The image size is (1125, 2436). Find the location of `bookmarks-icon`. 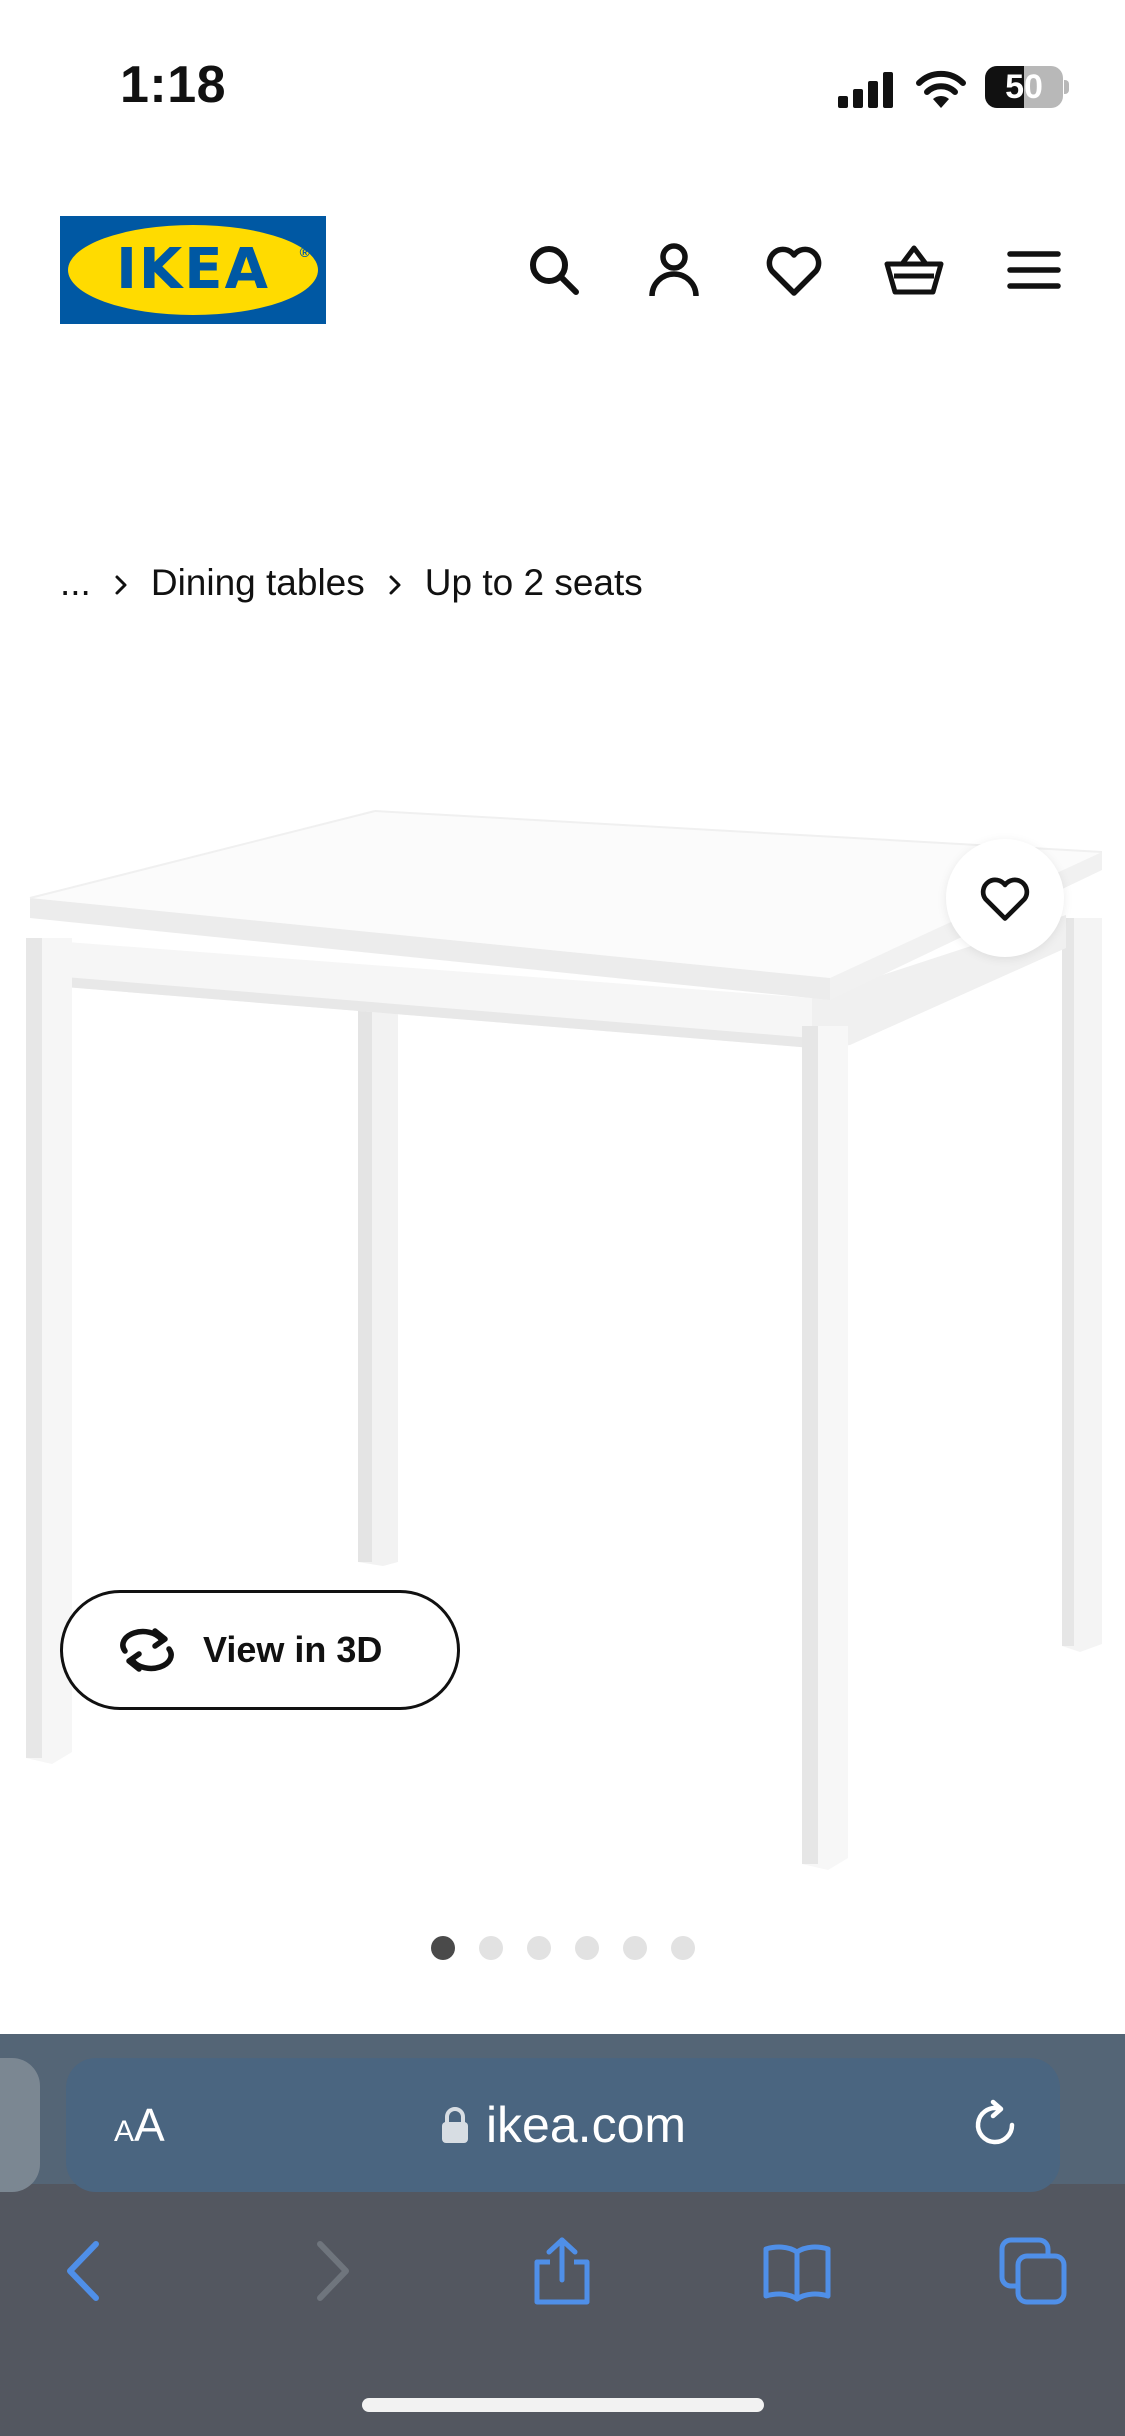

bookmarks-icon is located at coordinates (797, 2271).